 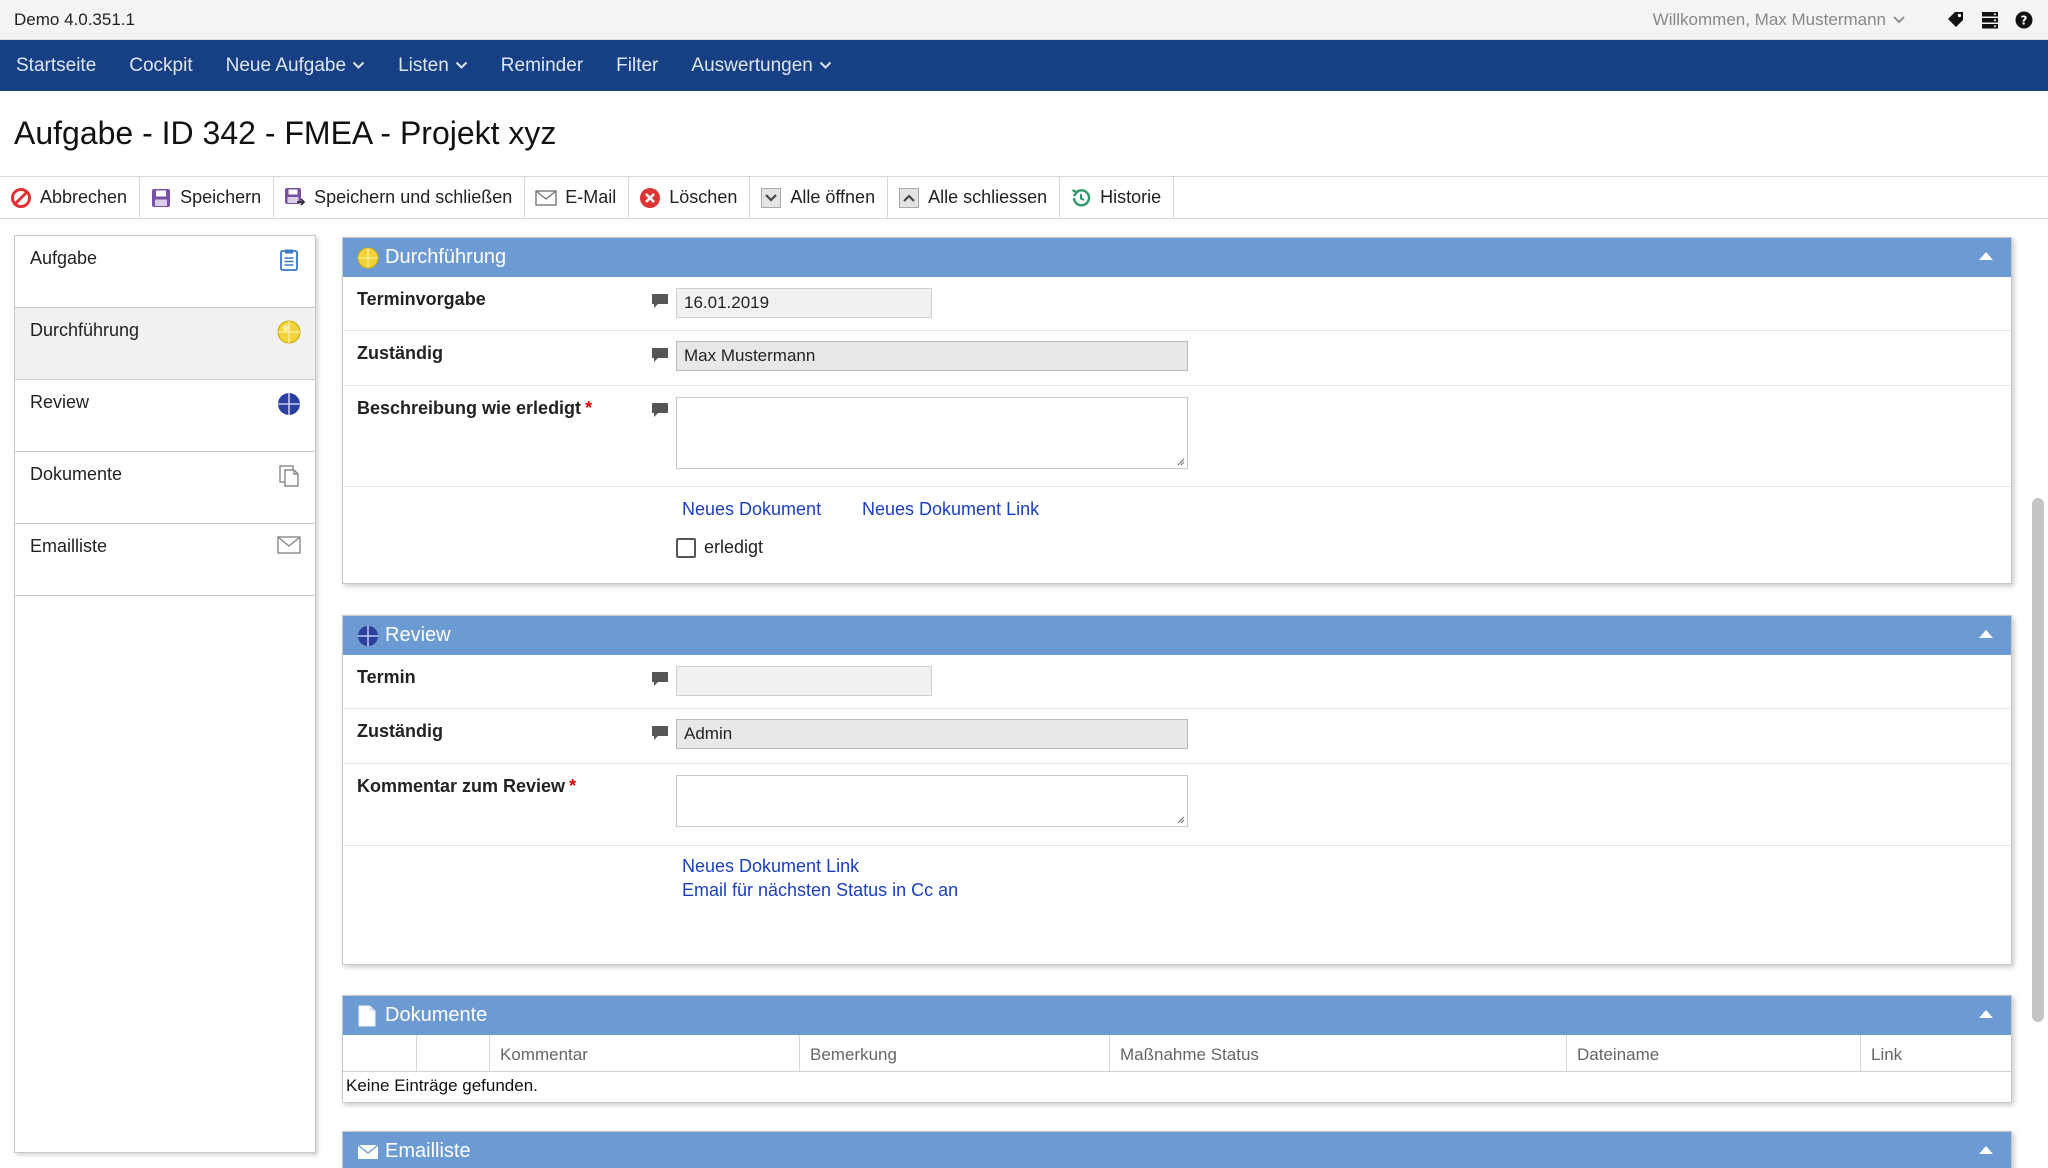 I want to click on done-label: erledigt, so click(x=734, y=547).